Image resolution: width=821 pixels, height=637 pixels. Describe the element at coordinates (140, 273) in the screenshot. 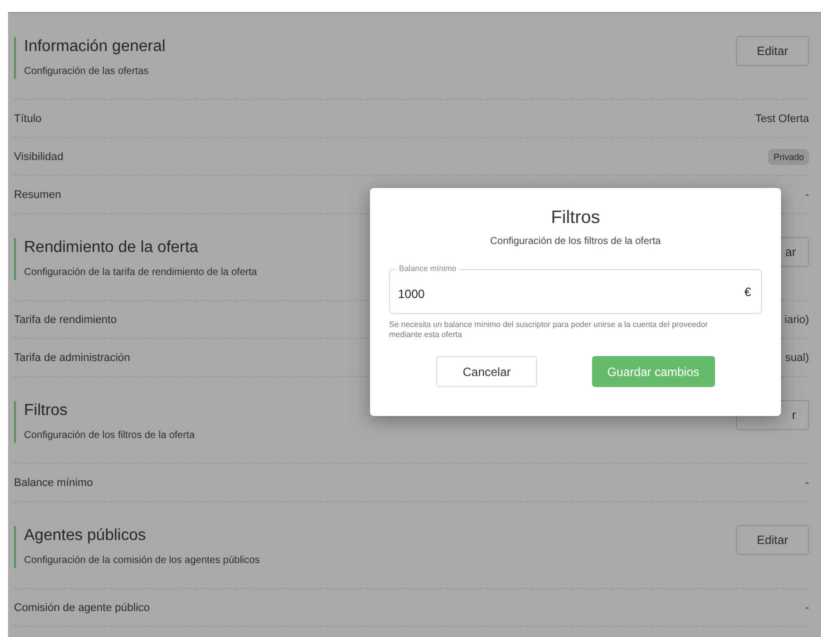

I see `section-subtitle: Configuración de la tarifa de rendimiento de la oferta` at that location.